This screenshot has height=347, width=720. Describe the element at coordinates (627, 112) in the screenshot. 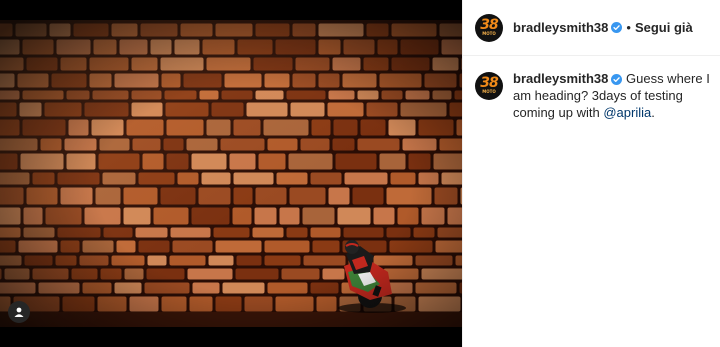

I see `mention-link: @aprilia` at that location.